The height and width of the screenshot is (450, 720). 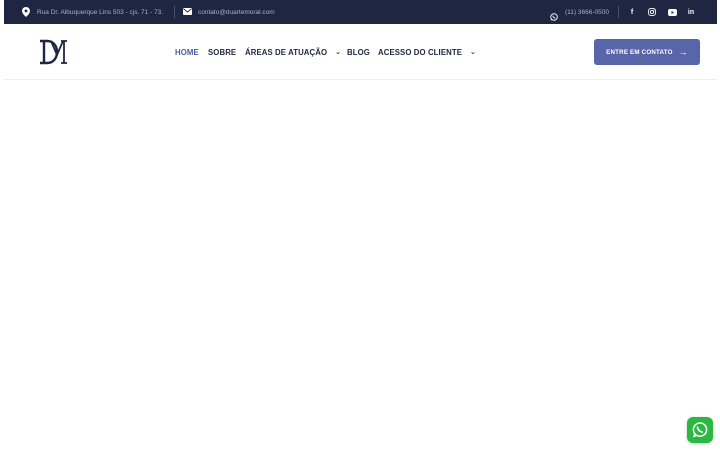 What do you see at coordinates (691, 12) in the screenshot?
I see `linkedin-icon: in` at bounding box center [691, 12].